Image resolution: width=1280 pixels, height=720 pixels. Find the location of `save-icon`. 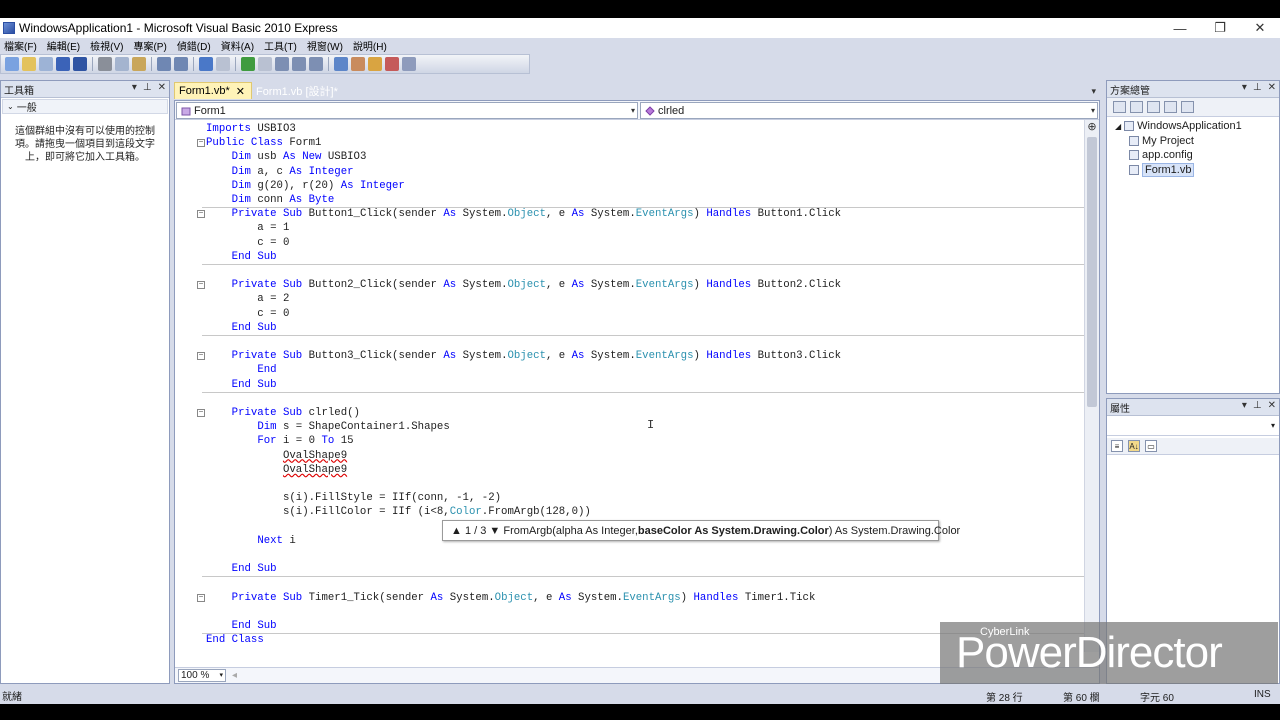

save-icon is located at coordinates (63, 64).